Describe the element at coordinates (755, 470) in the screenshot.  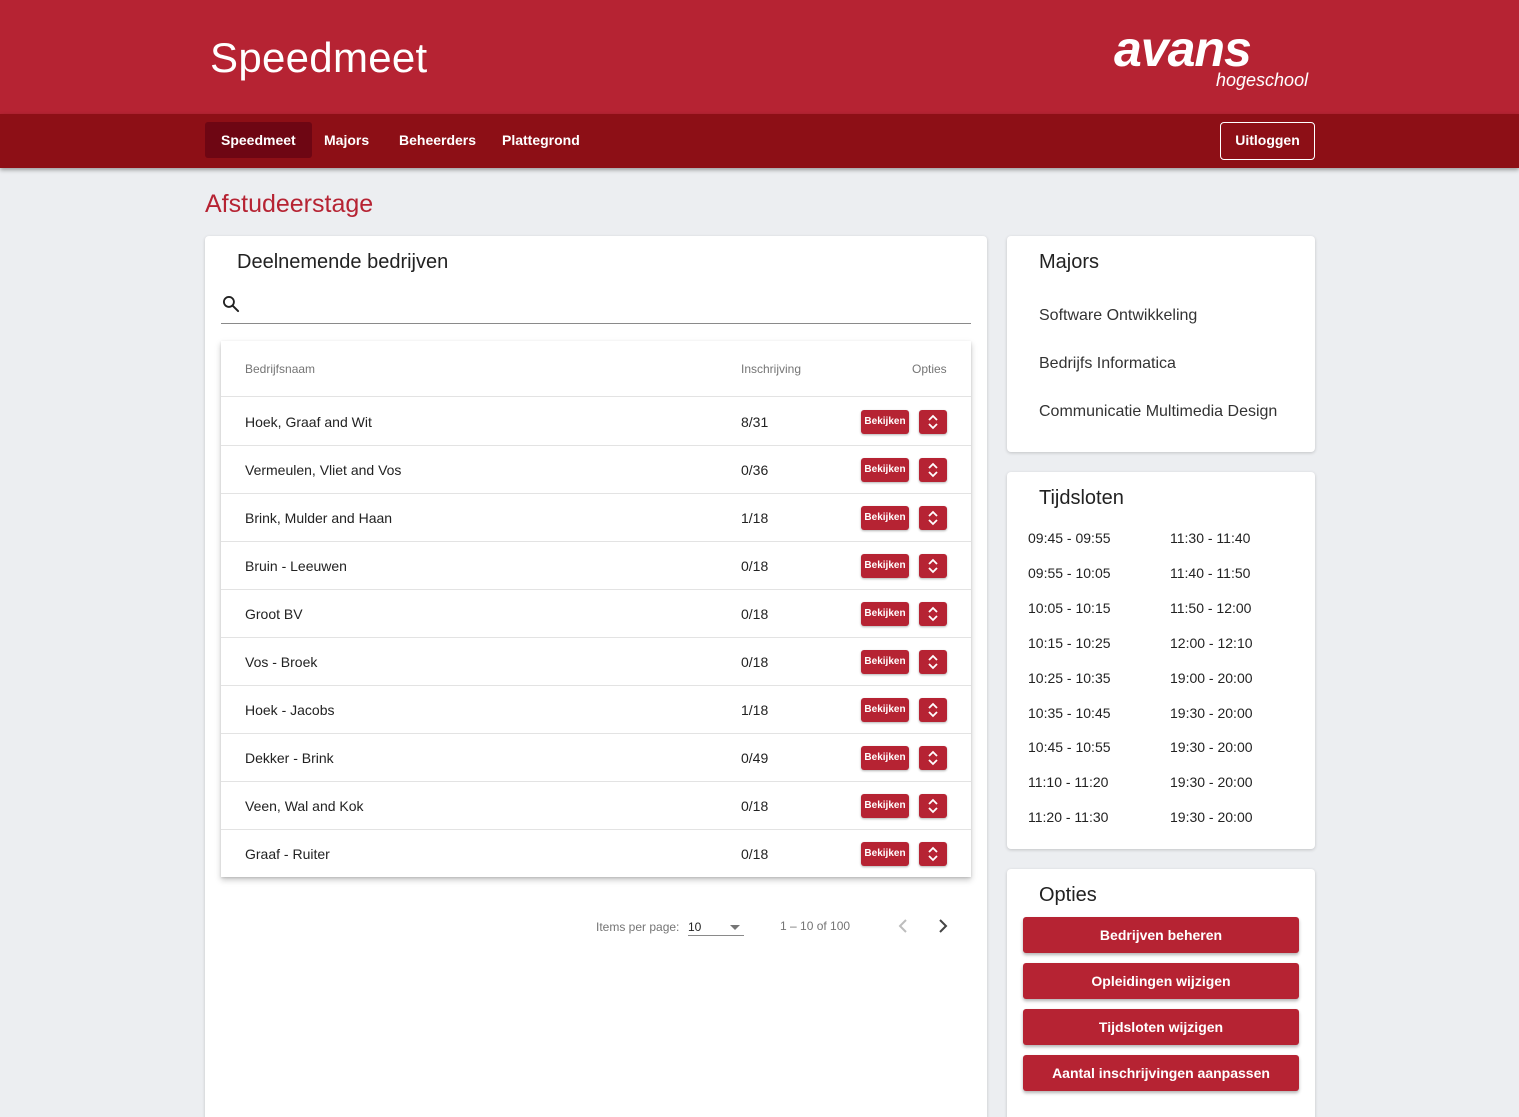
I see `registration-count: 0/36` at that location.